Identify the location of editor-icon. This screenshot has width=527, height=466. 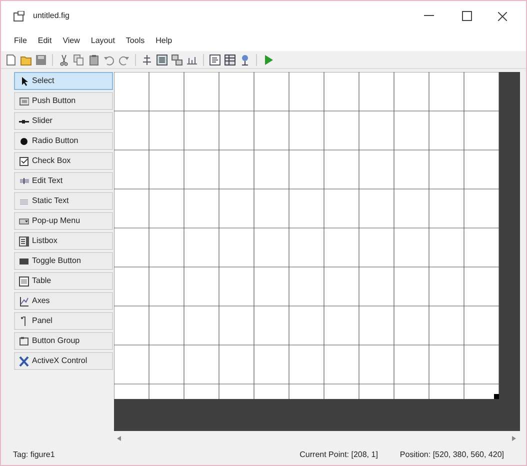
(215, 60).